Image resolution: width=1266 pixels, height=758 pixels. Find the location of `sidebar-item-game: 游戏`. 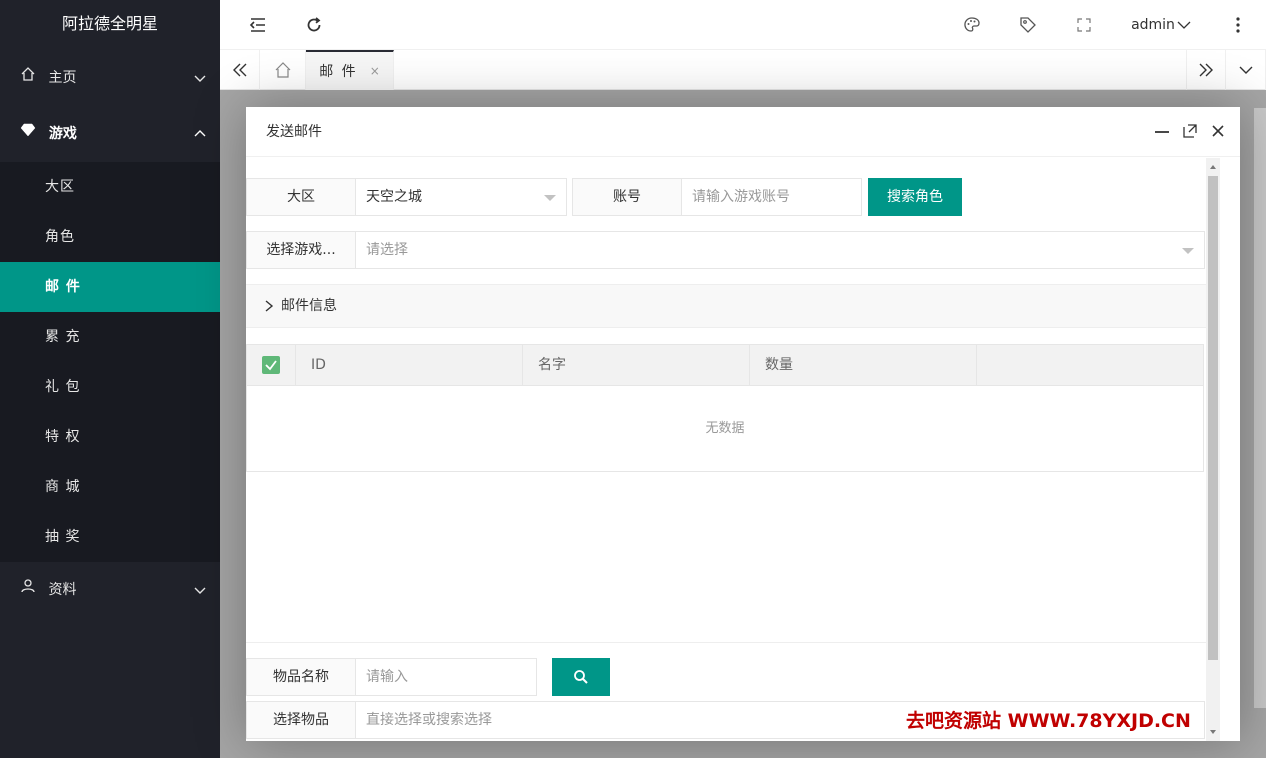

sidebar-item-game: 游戏 is located at coordinates (110, 134).